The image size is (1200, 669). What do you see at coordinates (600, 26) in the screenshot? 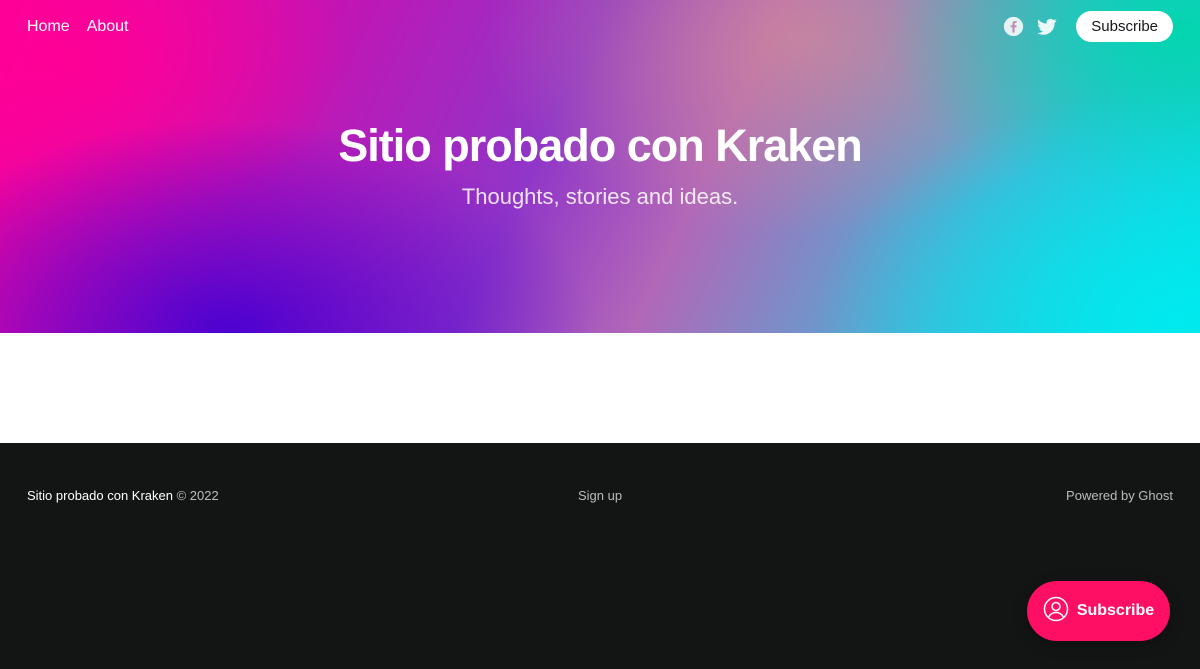
I see `top-navigation: Home About Subscribe` at bounding box center [600, 26].